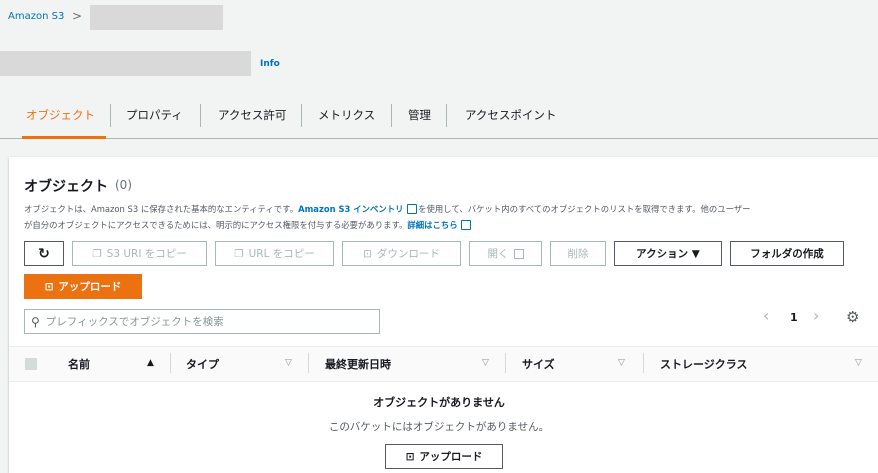 The image size is (878, 473). What do you see at coordinates (202, 364) in the screenshot?
I see `column-header-type: タイプ` at bounding box center [202, 364].